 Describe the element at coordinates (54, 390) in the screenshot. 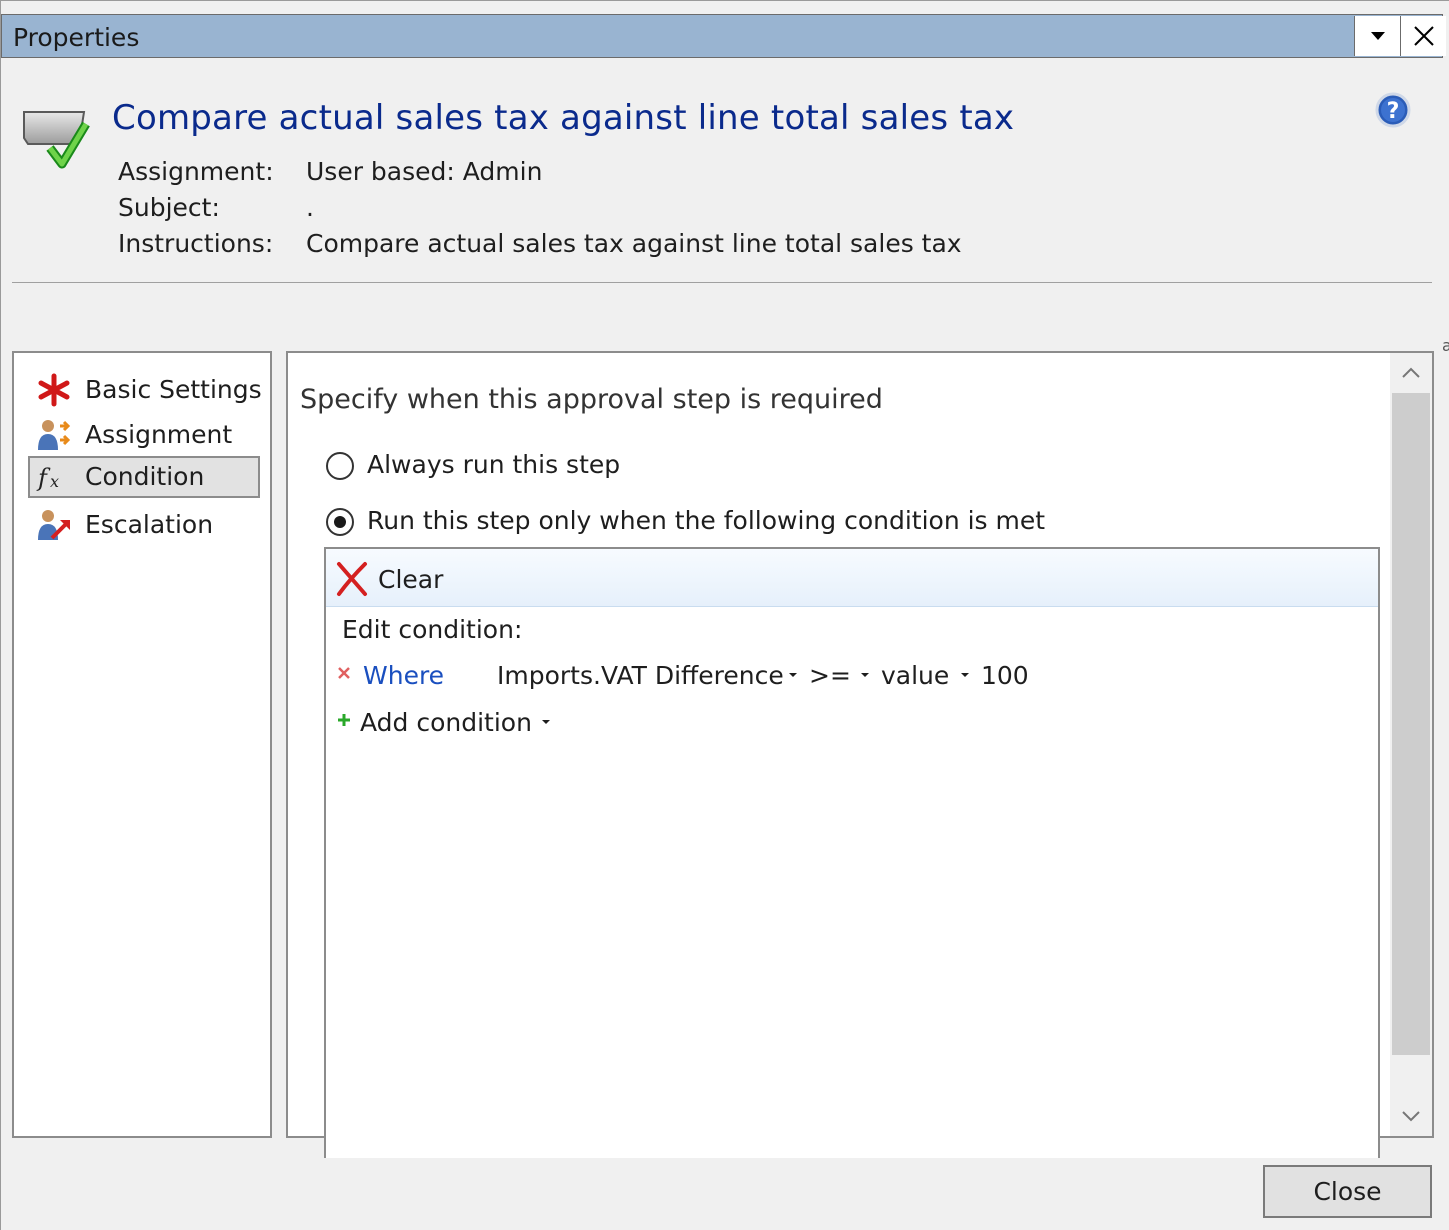

I see `asterisk-icon` at that location.